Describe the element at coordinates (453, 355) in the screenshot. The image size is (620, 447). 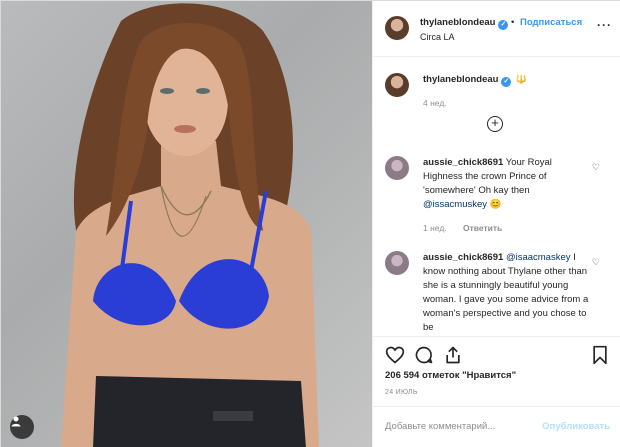
I see `share-icon` at that location.